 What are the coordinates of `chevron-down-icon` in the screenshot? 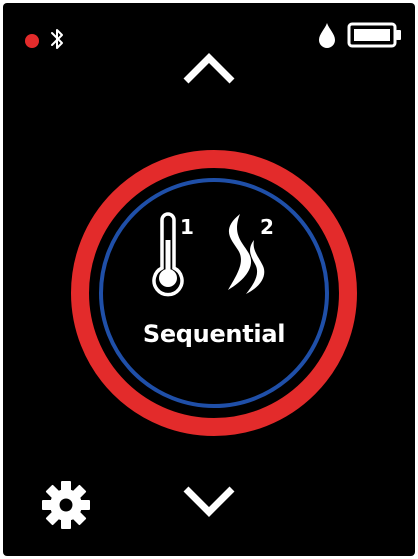 It's located at (209, 503).